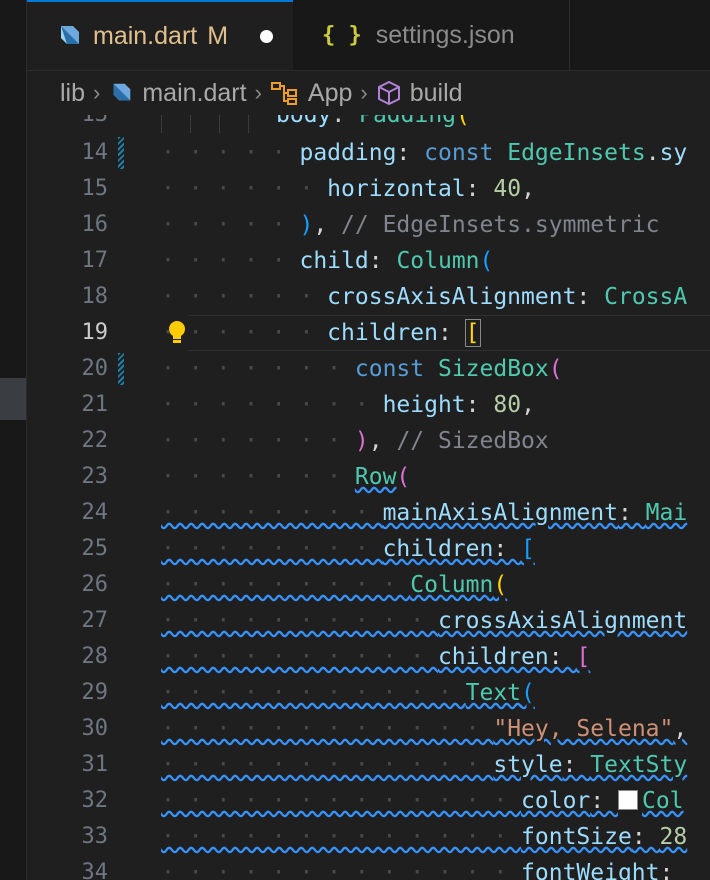  Describe the element at coordinates (95, 296) in the screenshot. I see `line-number: 18` at that location.